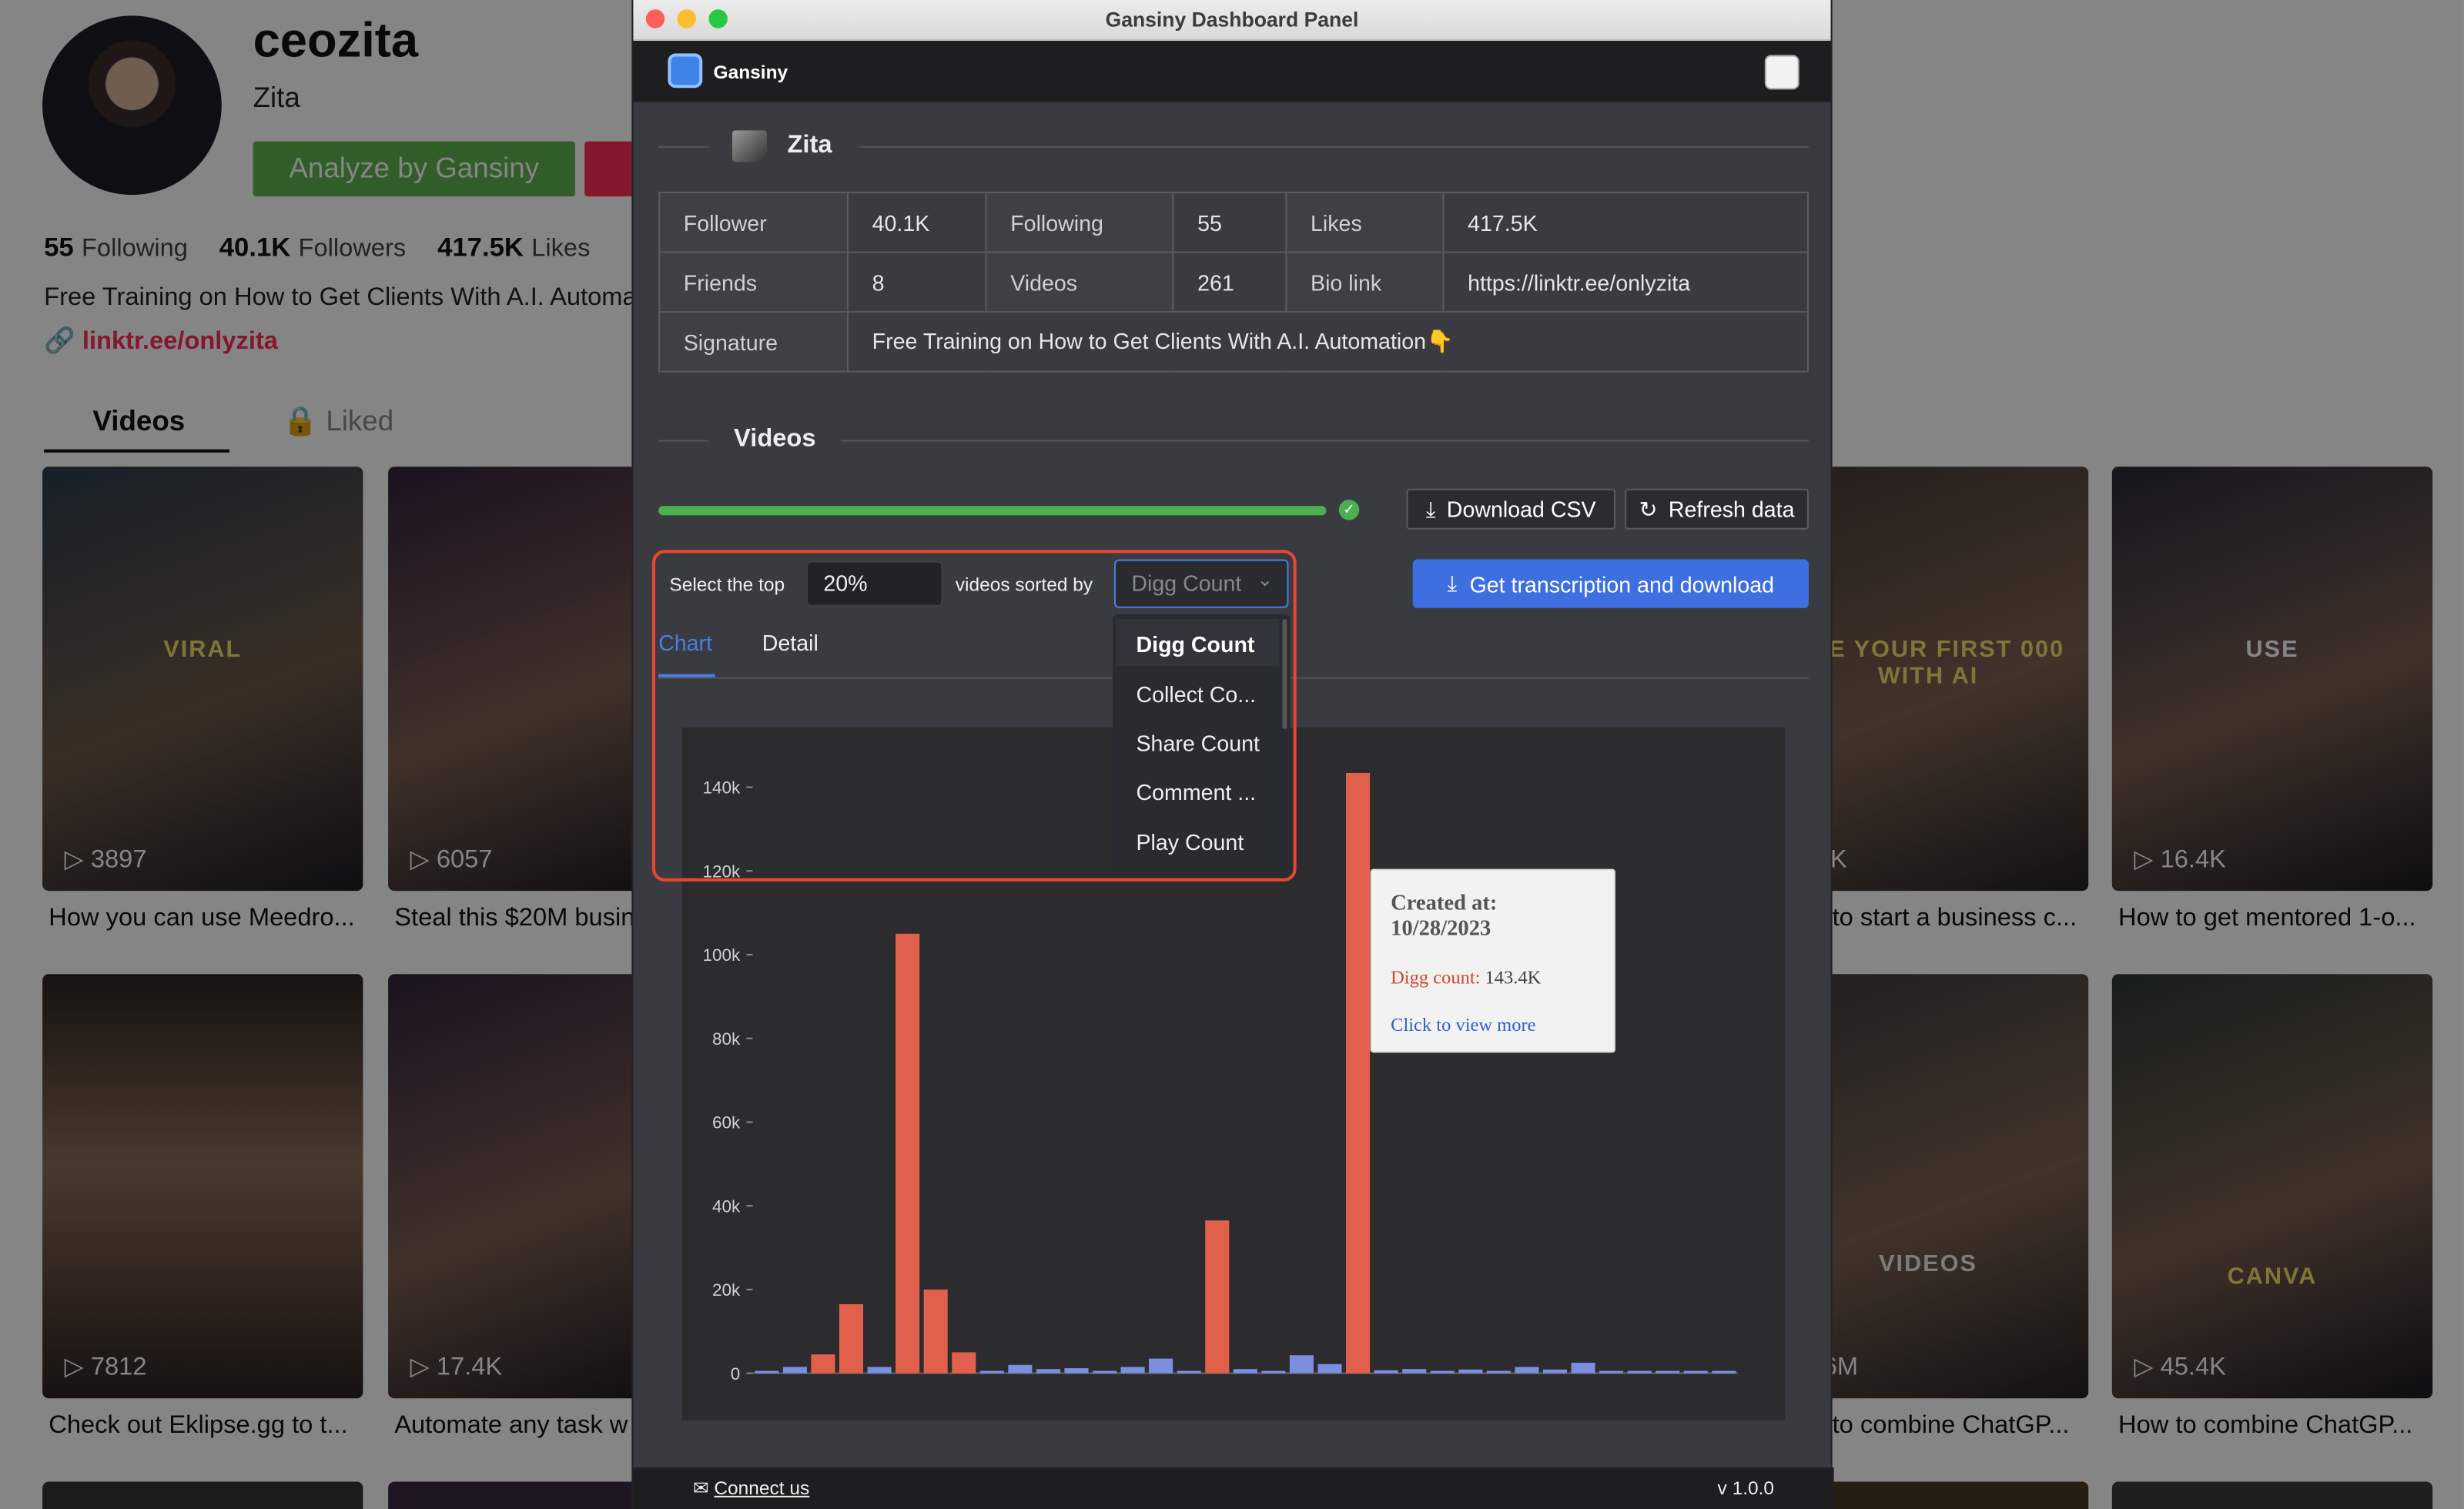  Describe the element at coordinates (750, 72) in the screenshot. I see `app-name: Gansiny` at that location.